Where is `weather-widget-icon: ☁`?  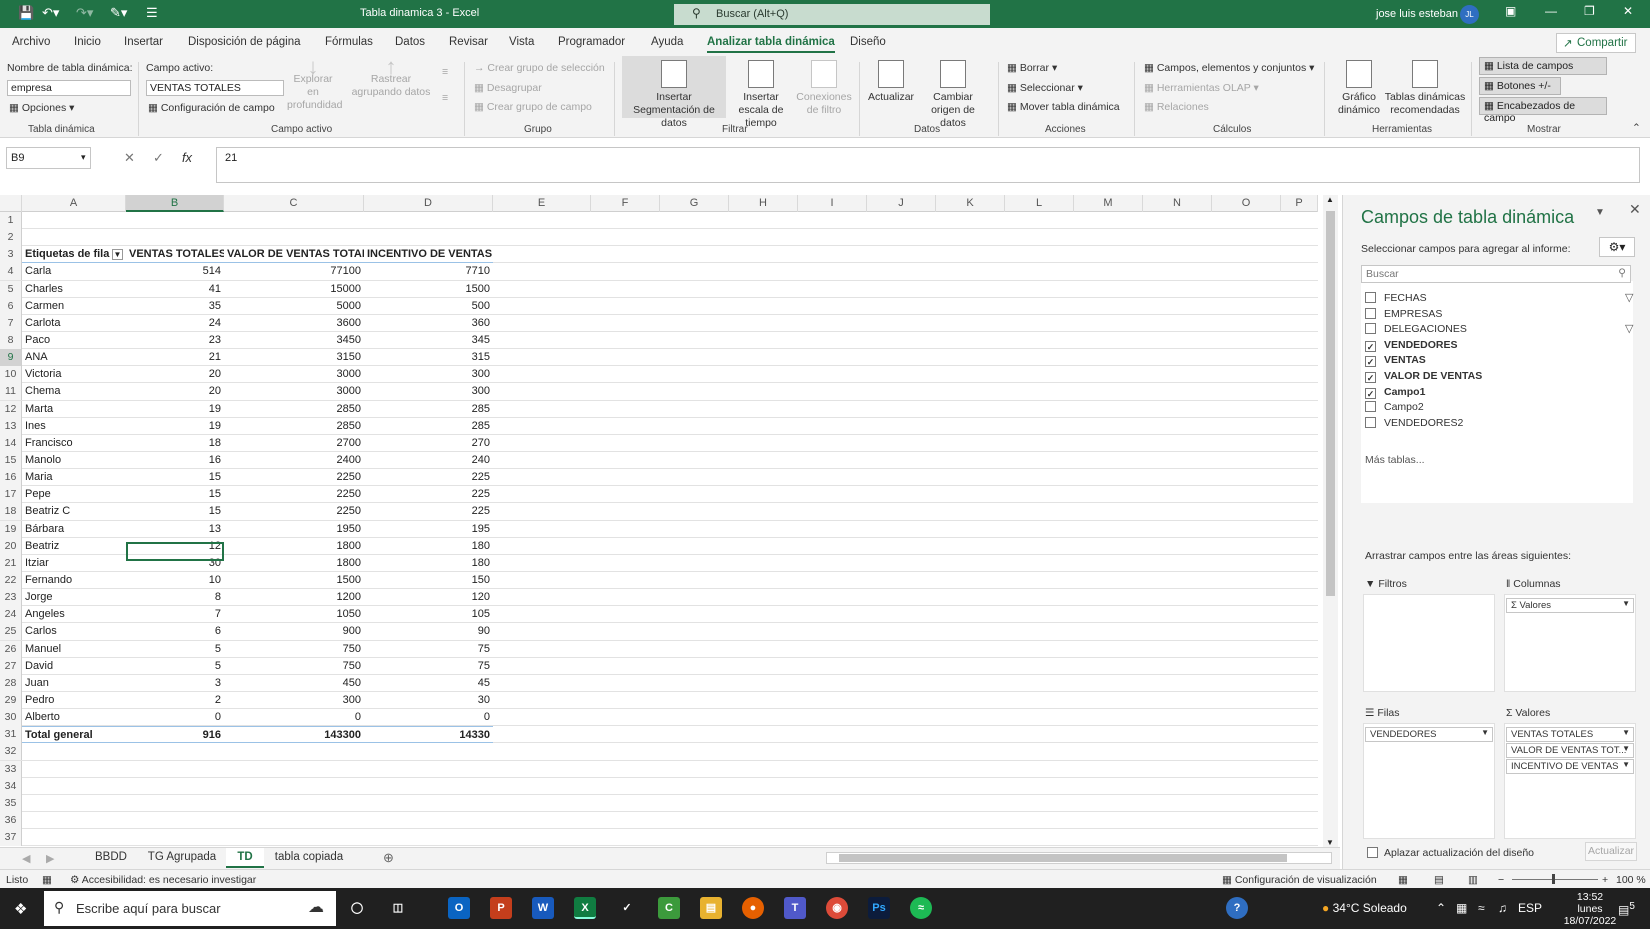
weather-widget-icon: ☁ is located at coordinates (316, 907).